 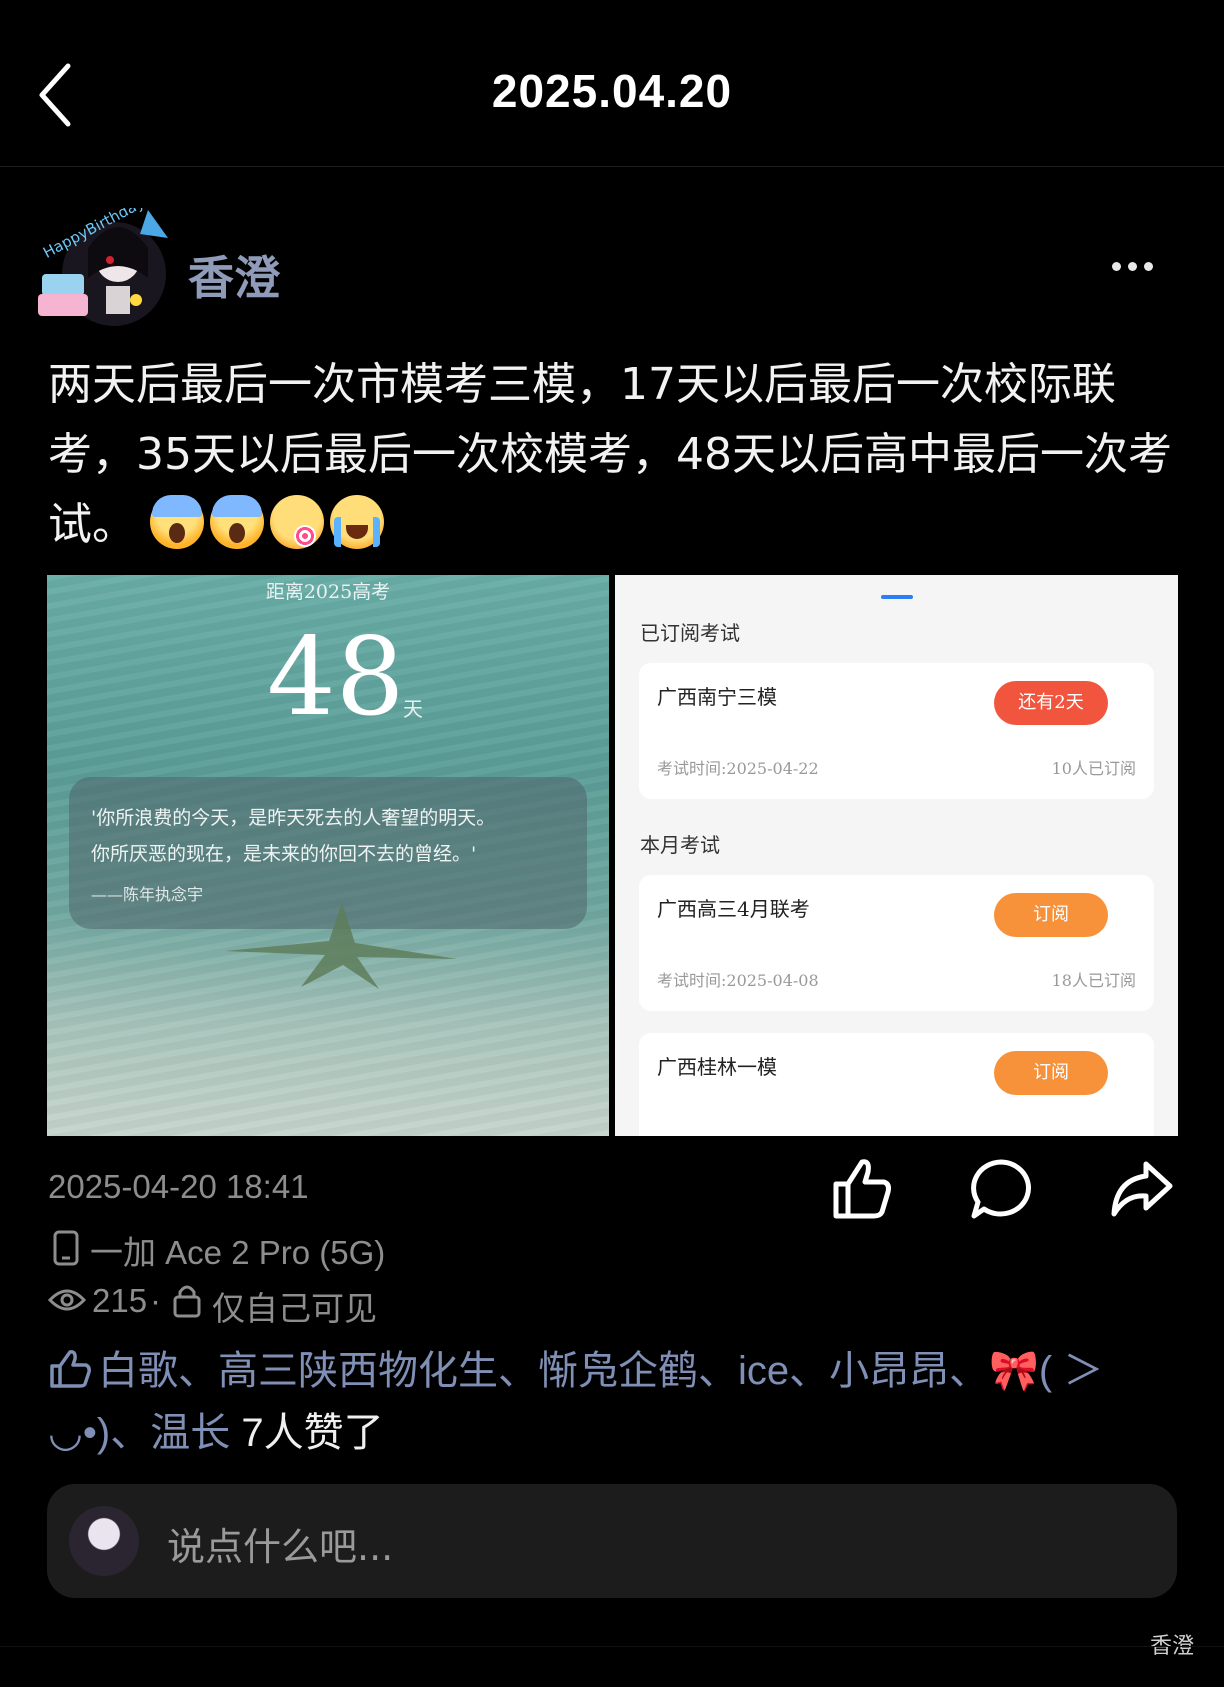 What do you see at coordinates (178, 1186) in the screenshot?
I see `post-datetime: 2025-04-20 18:41` at bounding box center [178, 1186].